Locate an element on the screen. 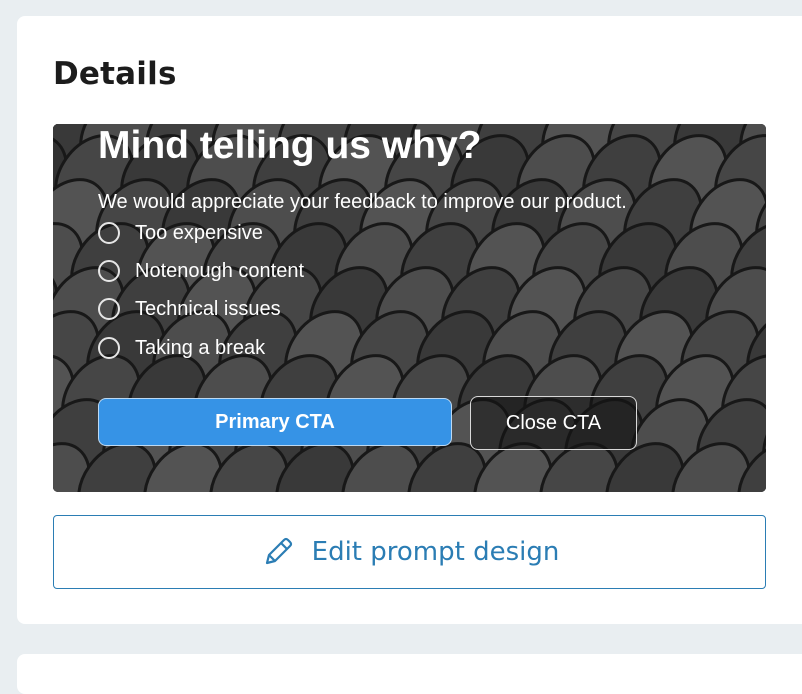 The width and height of the screenshot is (802, 694). option-label: Too expensive is located at coordinates (199, 233).